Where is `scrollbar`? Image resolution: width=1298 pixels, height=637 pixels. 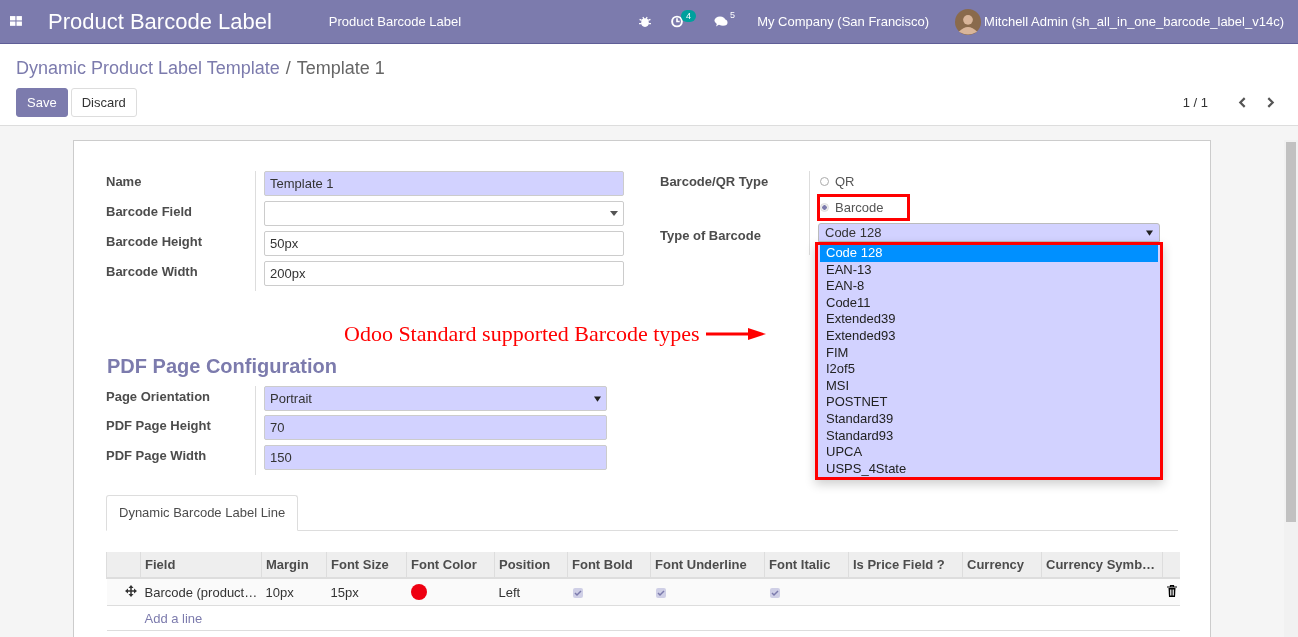 scrollbar is located at coordinates (1291, 388).